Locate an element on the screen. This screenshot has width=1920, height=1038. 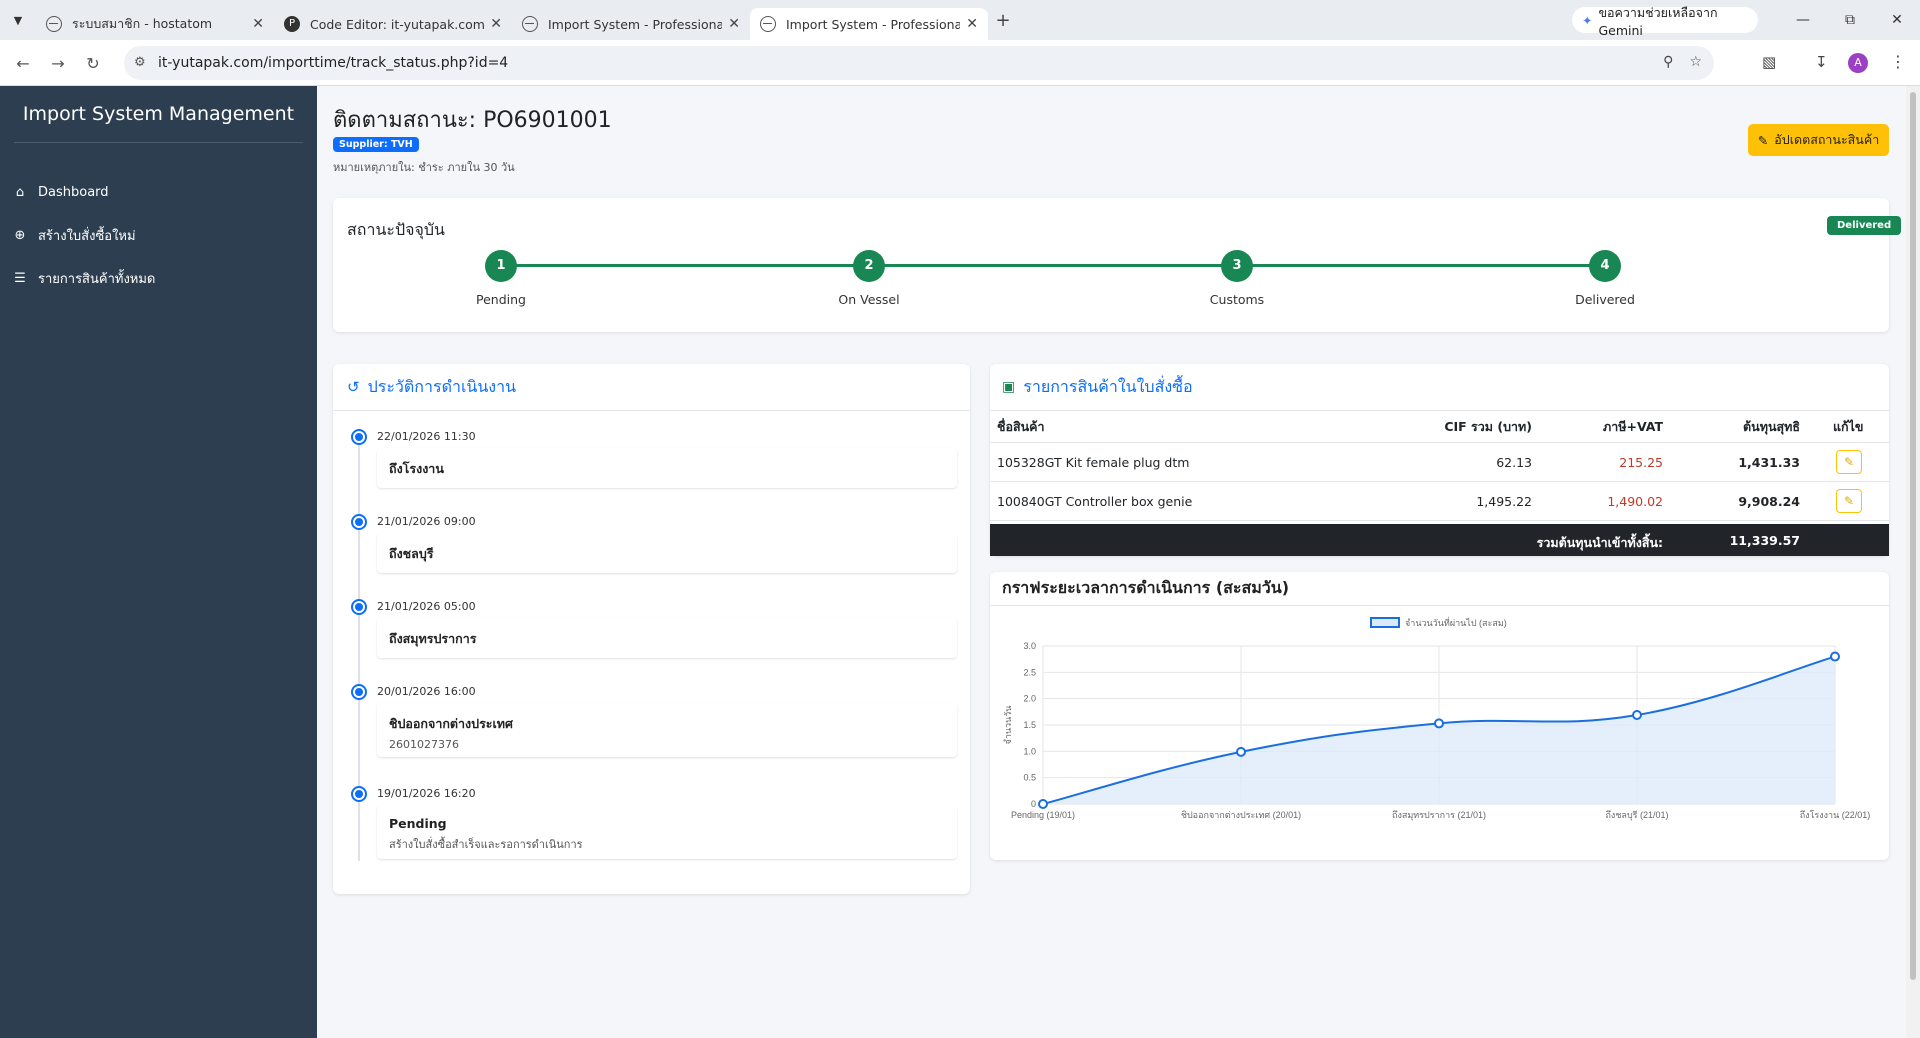
browser-menu-icon: ⋮ is located at coordinates (1898, 61).